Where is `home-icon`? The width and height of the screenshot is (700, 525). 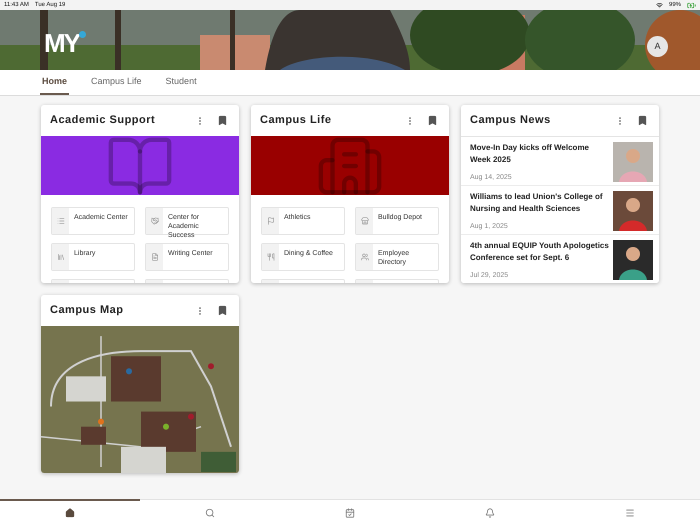
home-icon is located at coordinates (70, 513).